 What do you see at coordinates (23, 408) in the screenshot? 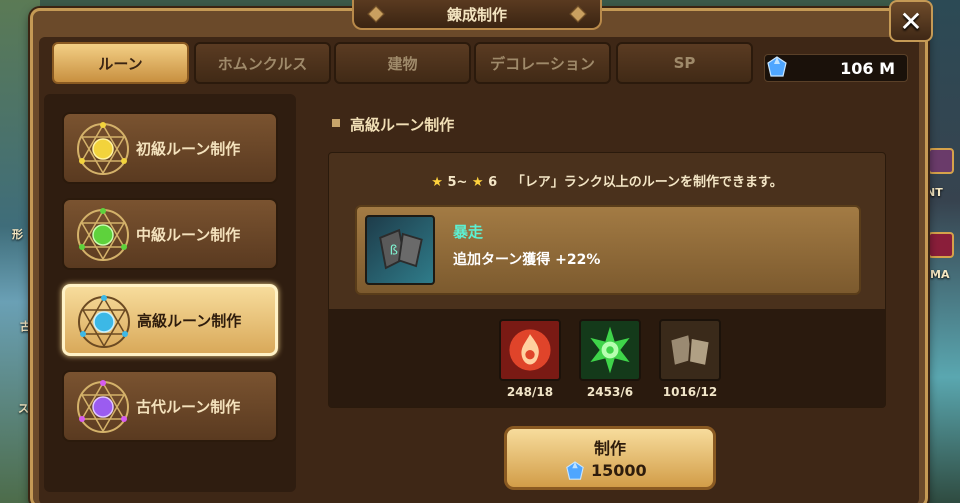
I see `background-label: ス` at bounding box center [23, 408].